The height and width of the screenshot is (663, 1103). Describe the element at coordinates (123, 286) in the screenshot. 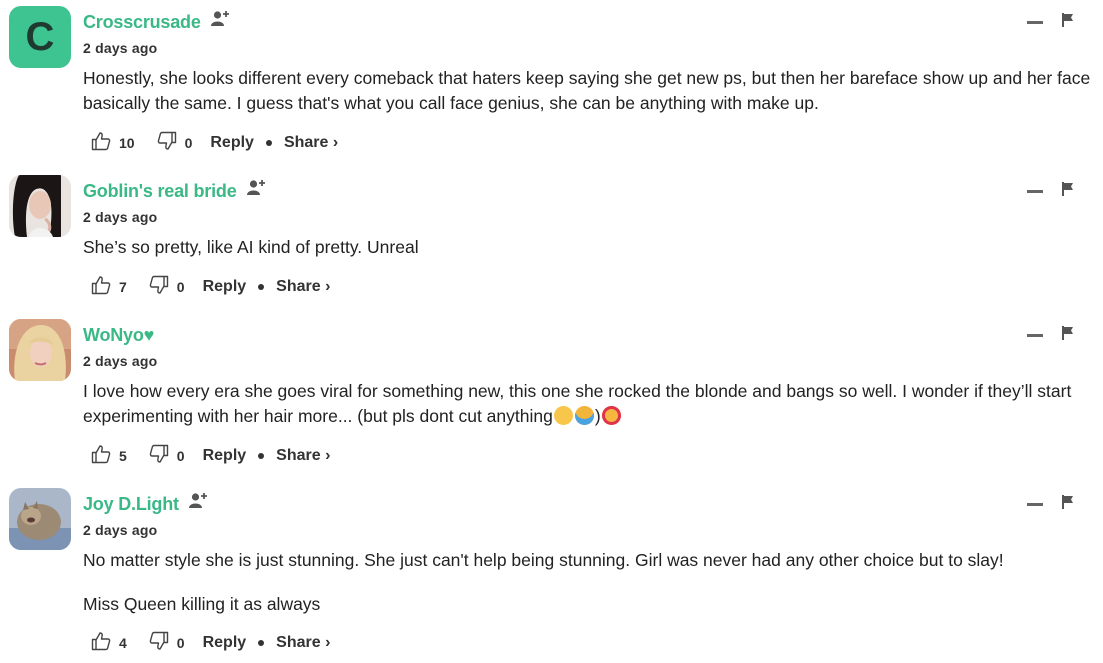

I see `like-count: 7` at that location.